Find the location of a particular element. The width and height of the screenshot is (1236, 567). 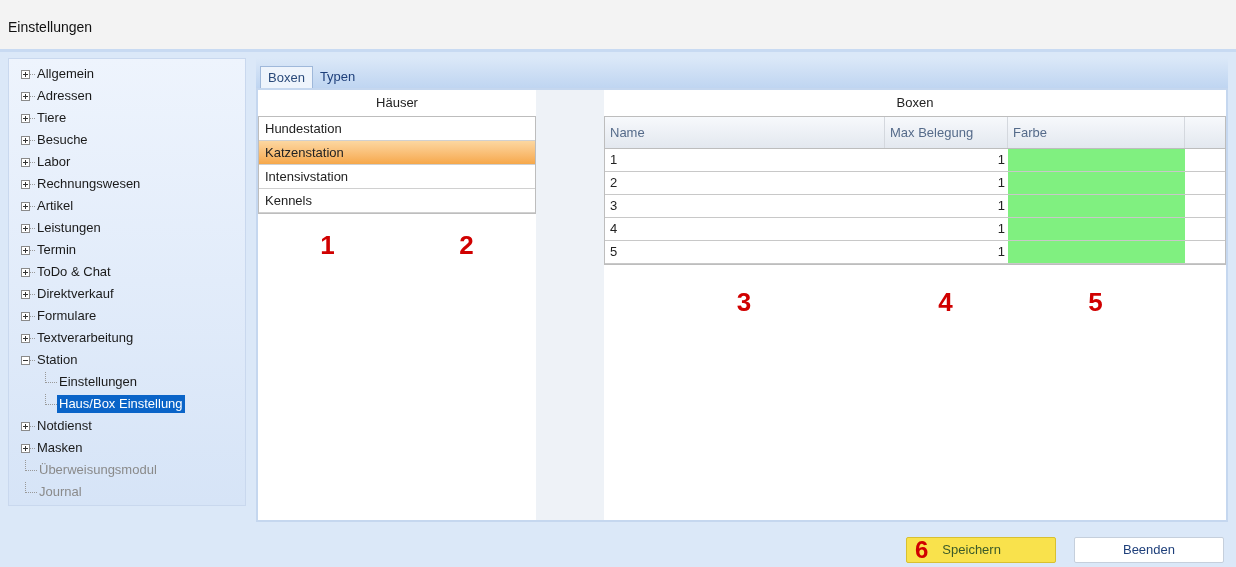

tree-item: Direktverkauf is located at coordinates (75, 294).